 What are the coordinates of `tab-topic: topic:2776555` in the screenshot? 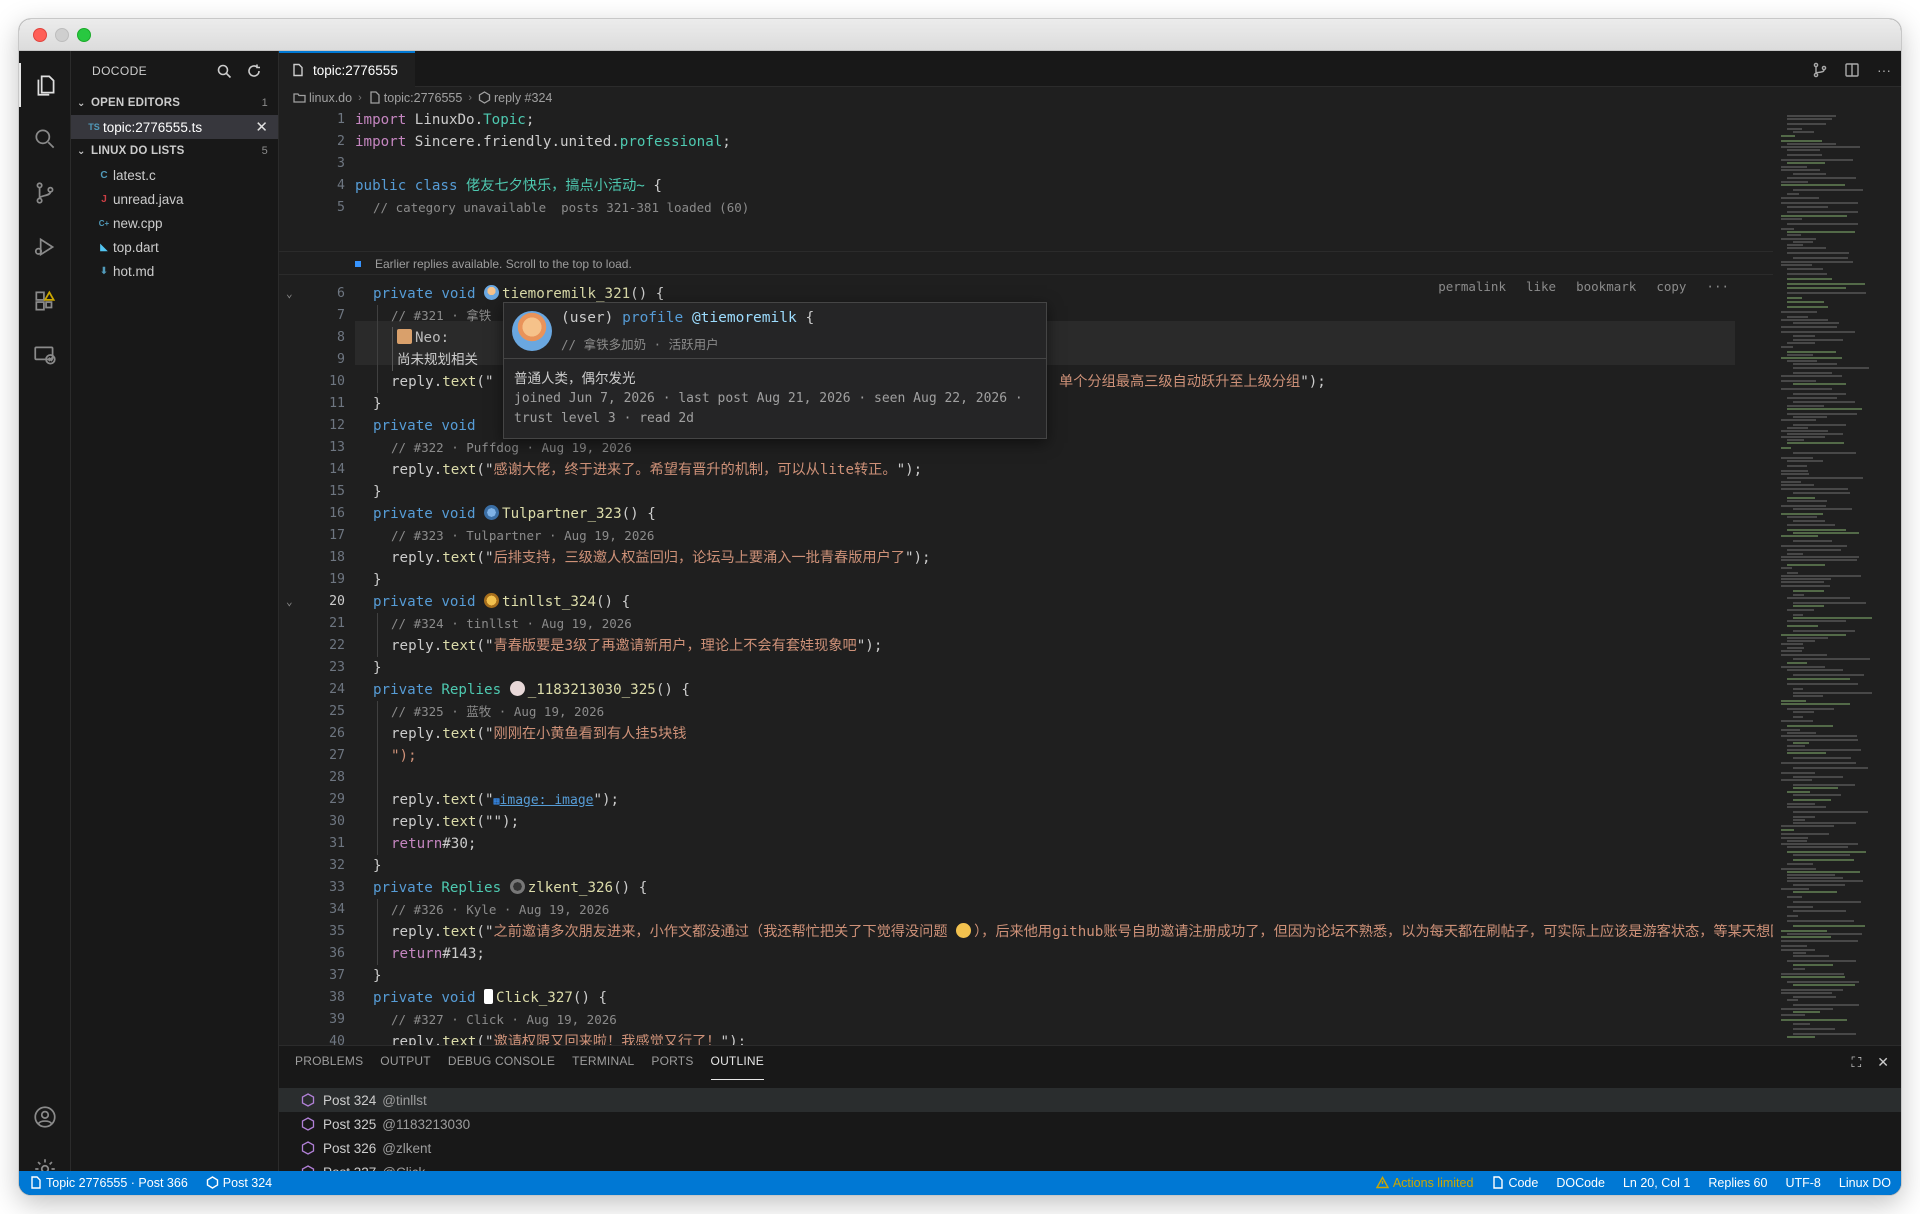 It's located at (347, 69).